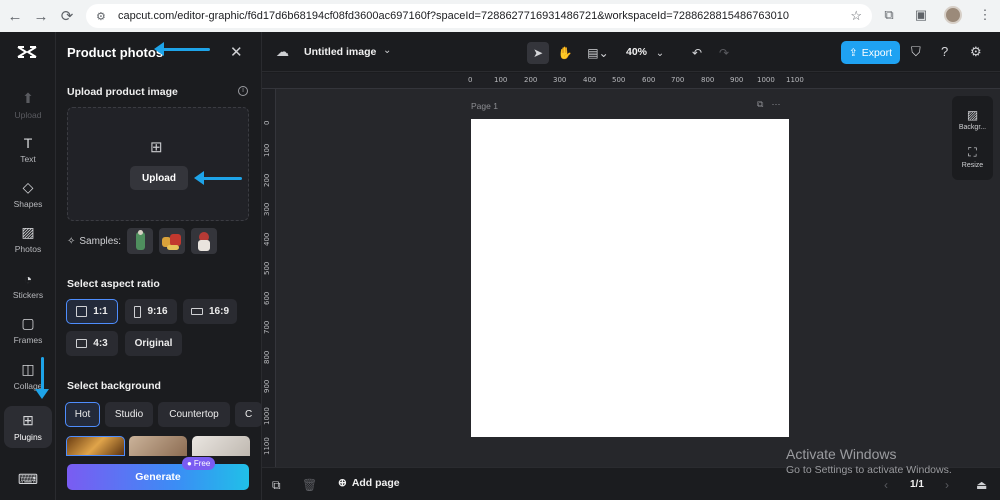 The image size is (1000, 500). Describe the element at coordinates (28, 187) in the screenshot. I see `shapes-icon: ◇` at that location.